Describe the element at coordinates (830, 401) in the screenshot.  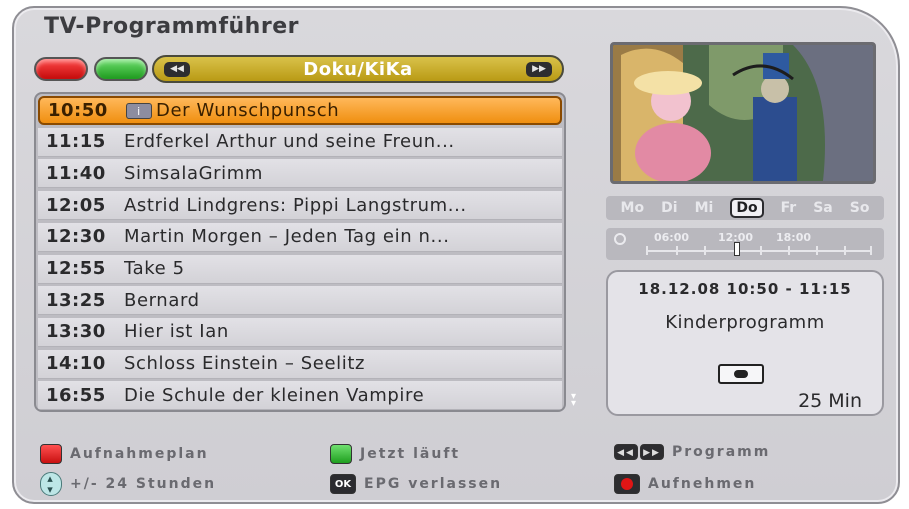
I see `program-duration: 25 Min` at that location.